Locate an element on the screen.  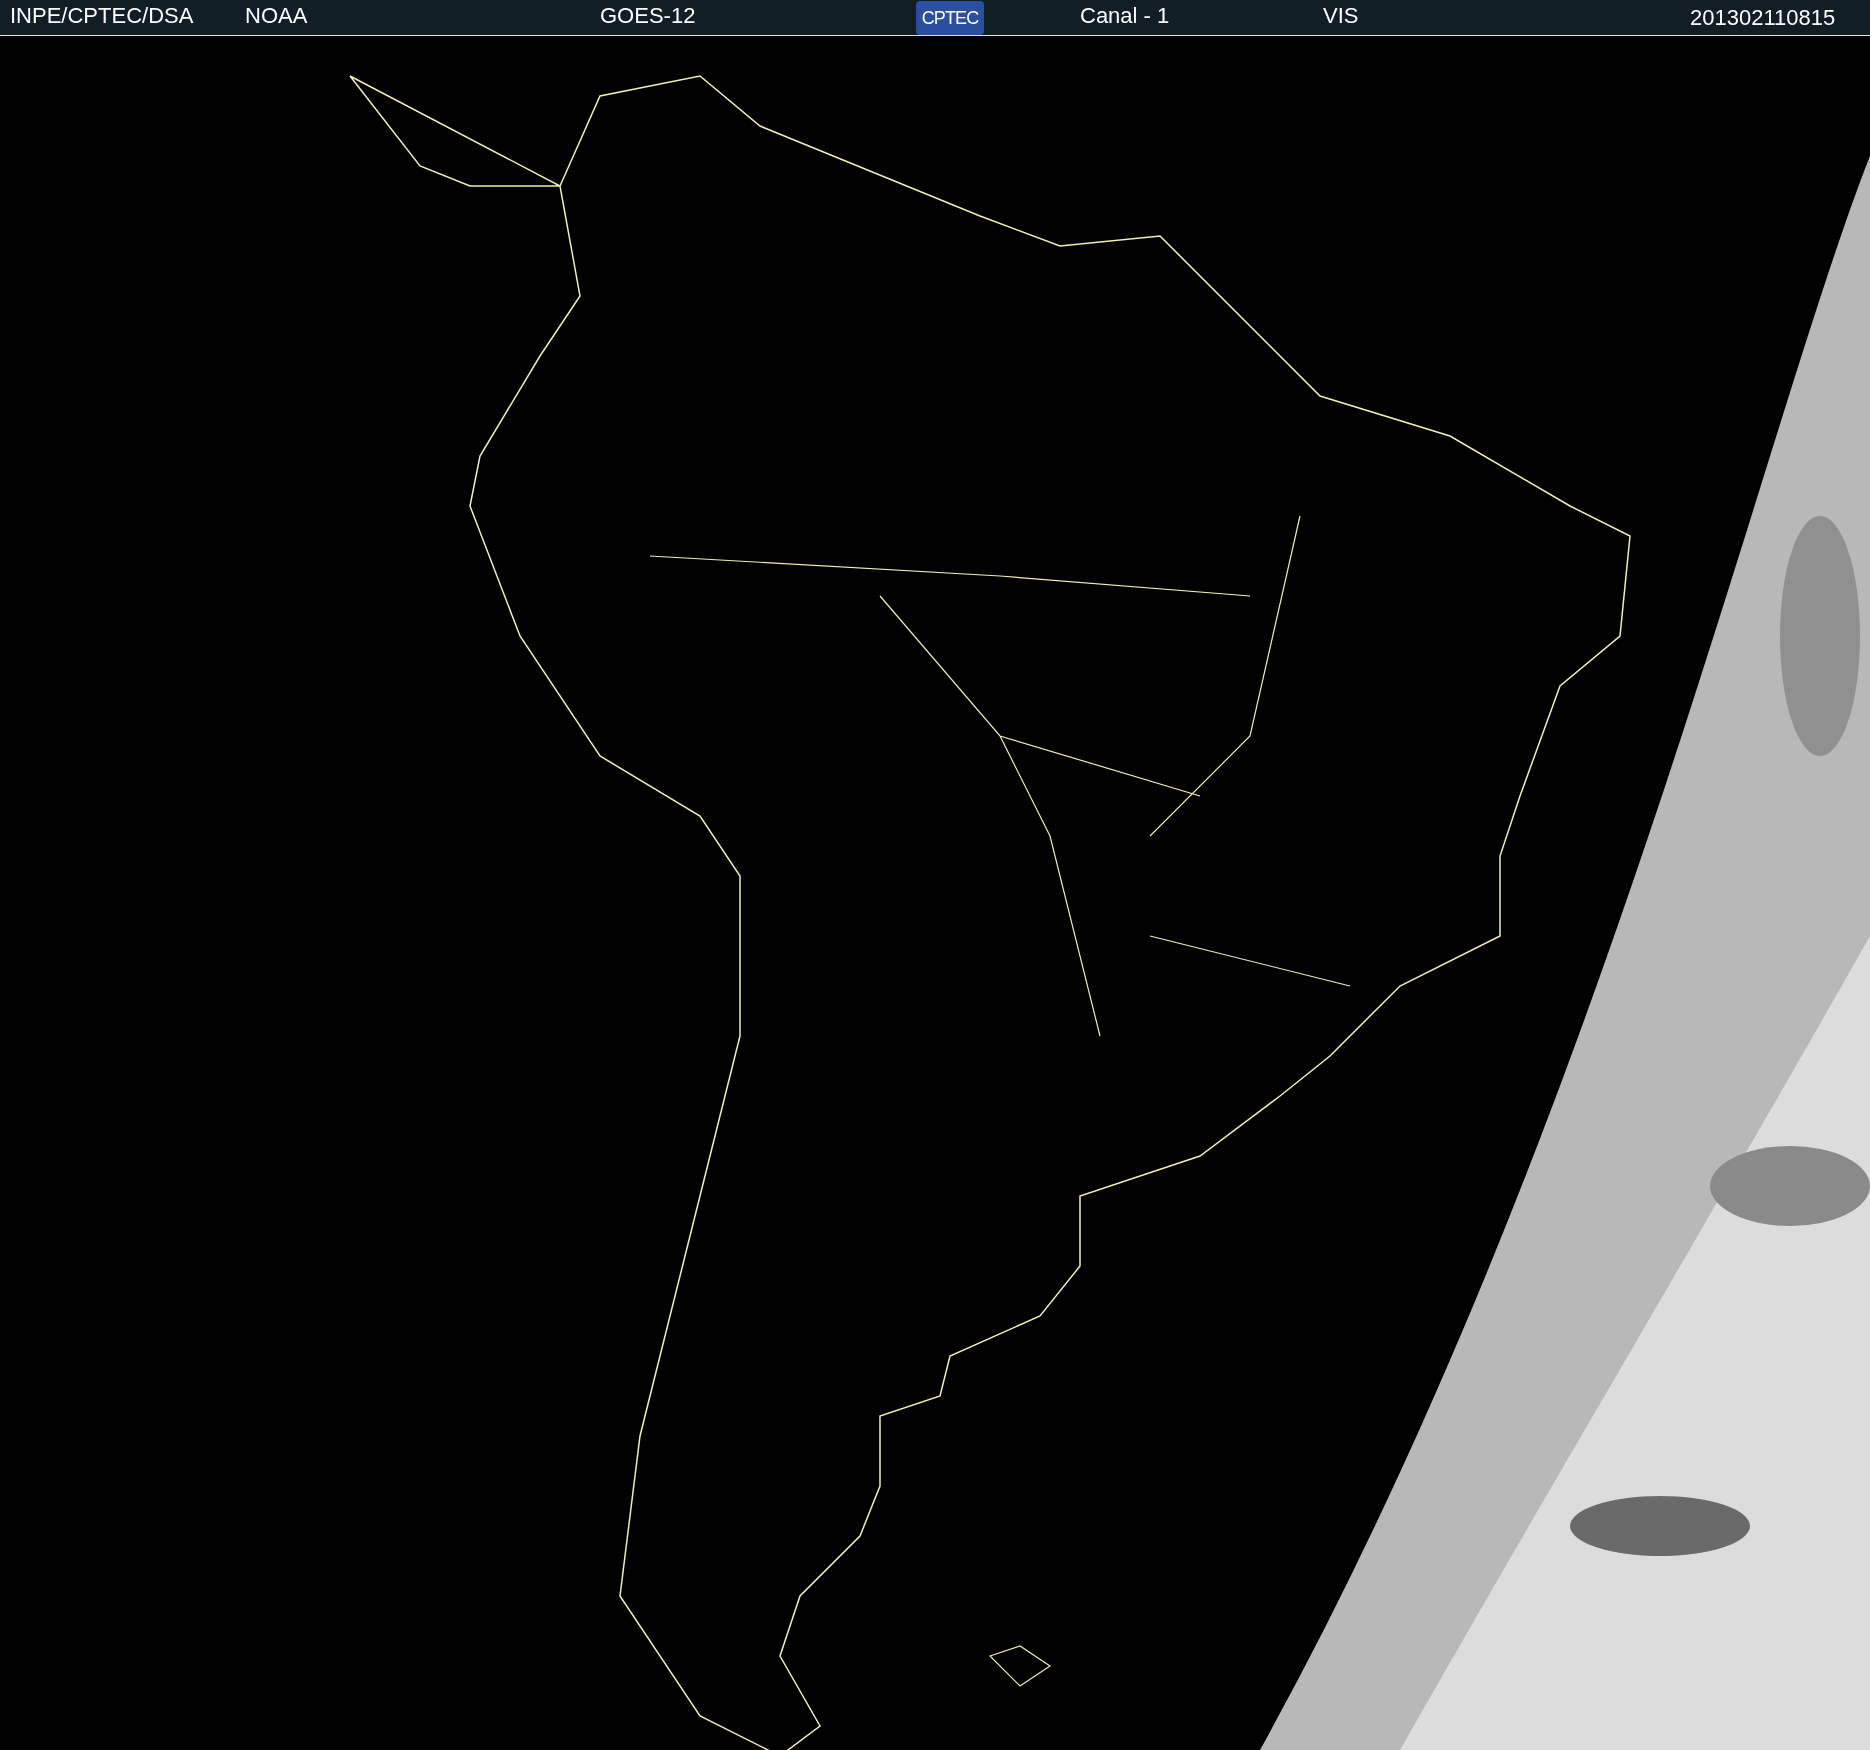
channel-label: Canal - 1 is located at coordinates (1125, 15).